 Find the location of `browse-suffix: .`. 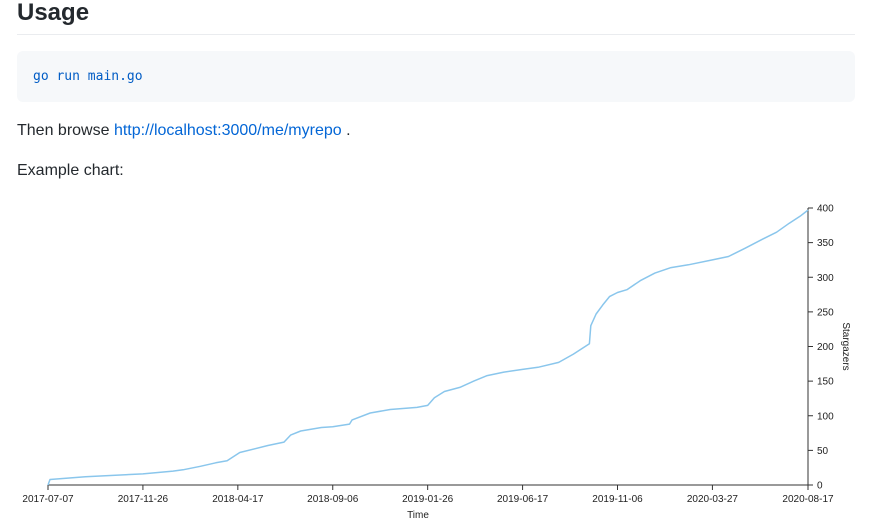

browse-suffix: . is located at coordinates (348, 130).